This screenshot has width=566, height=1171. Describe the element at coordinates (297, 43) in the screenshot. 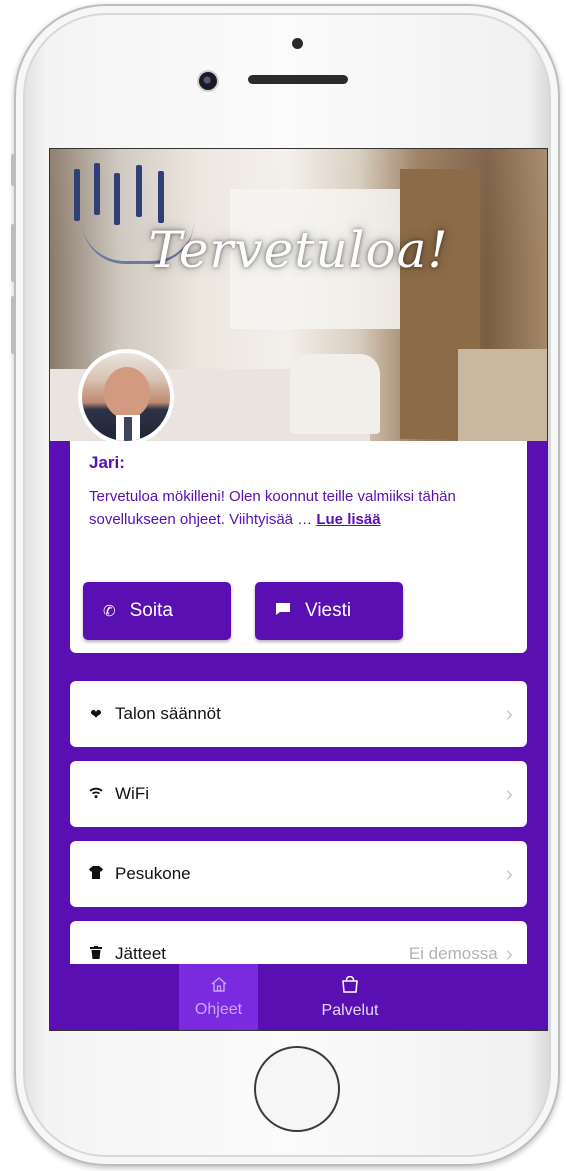

I see `proximity-sensor` at that location.